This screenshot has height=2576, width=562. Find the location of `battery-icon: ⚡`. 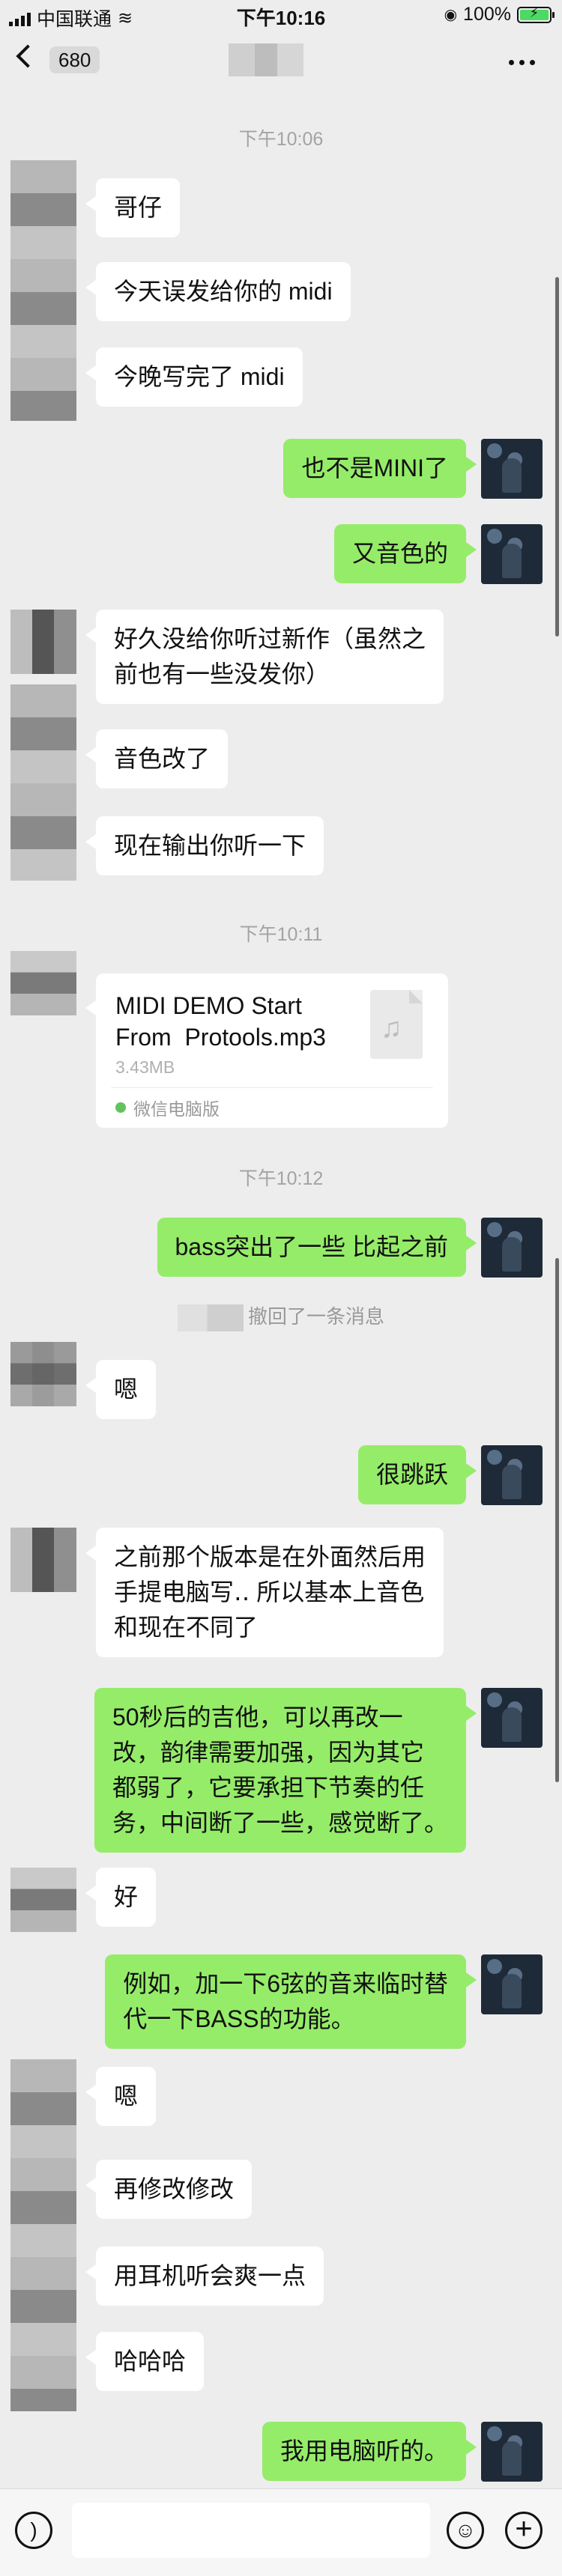

battery-icon: ⚡ is located at coordinates (536, 14).